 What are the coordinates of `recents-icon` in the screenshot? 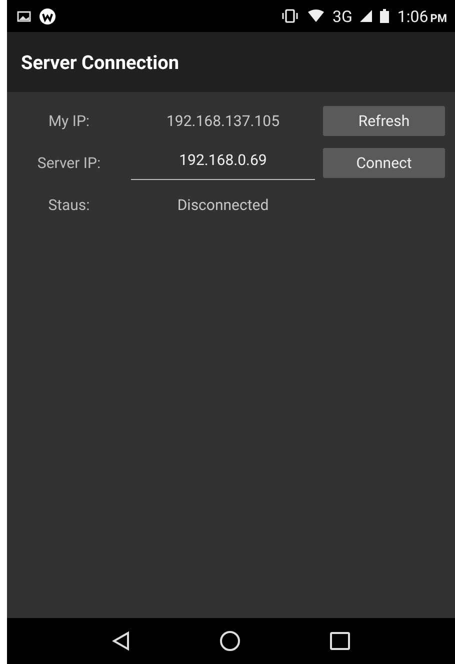 It's located at (340, 641).